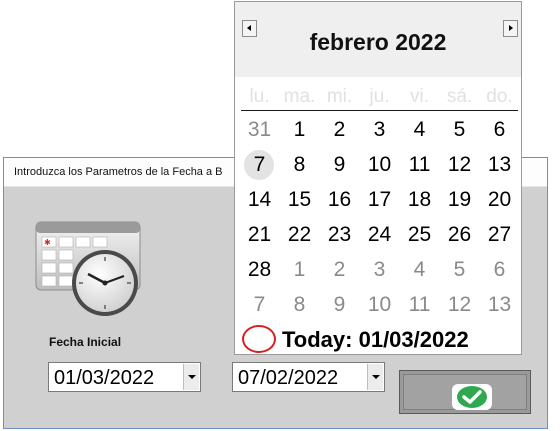 The width and height of the screenshot is (560, 431). Describe the element at coordinates (259, 339) in the screenshot. I see `today-circle-icon` at that location.